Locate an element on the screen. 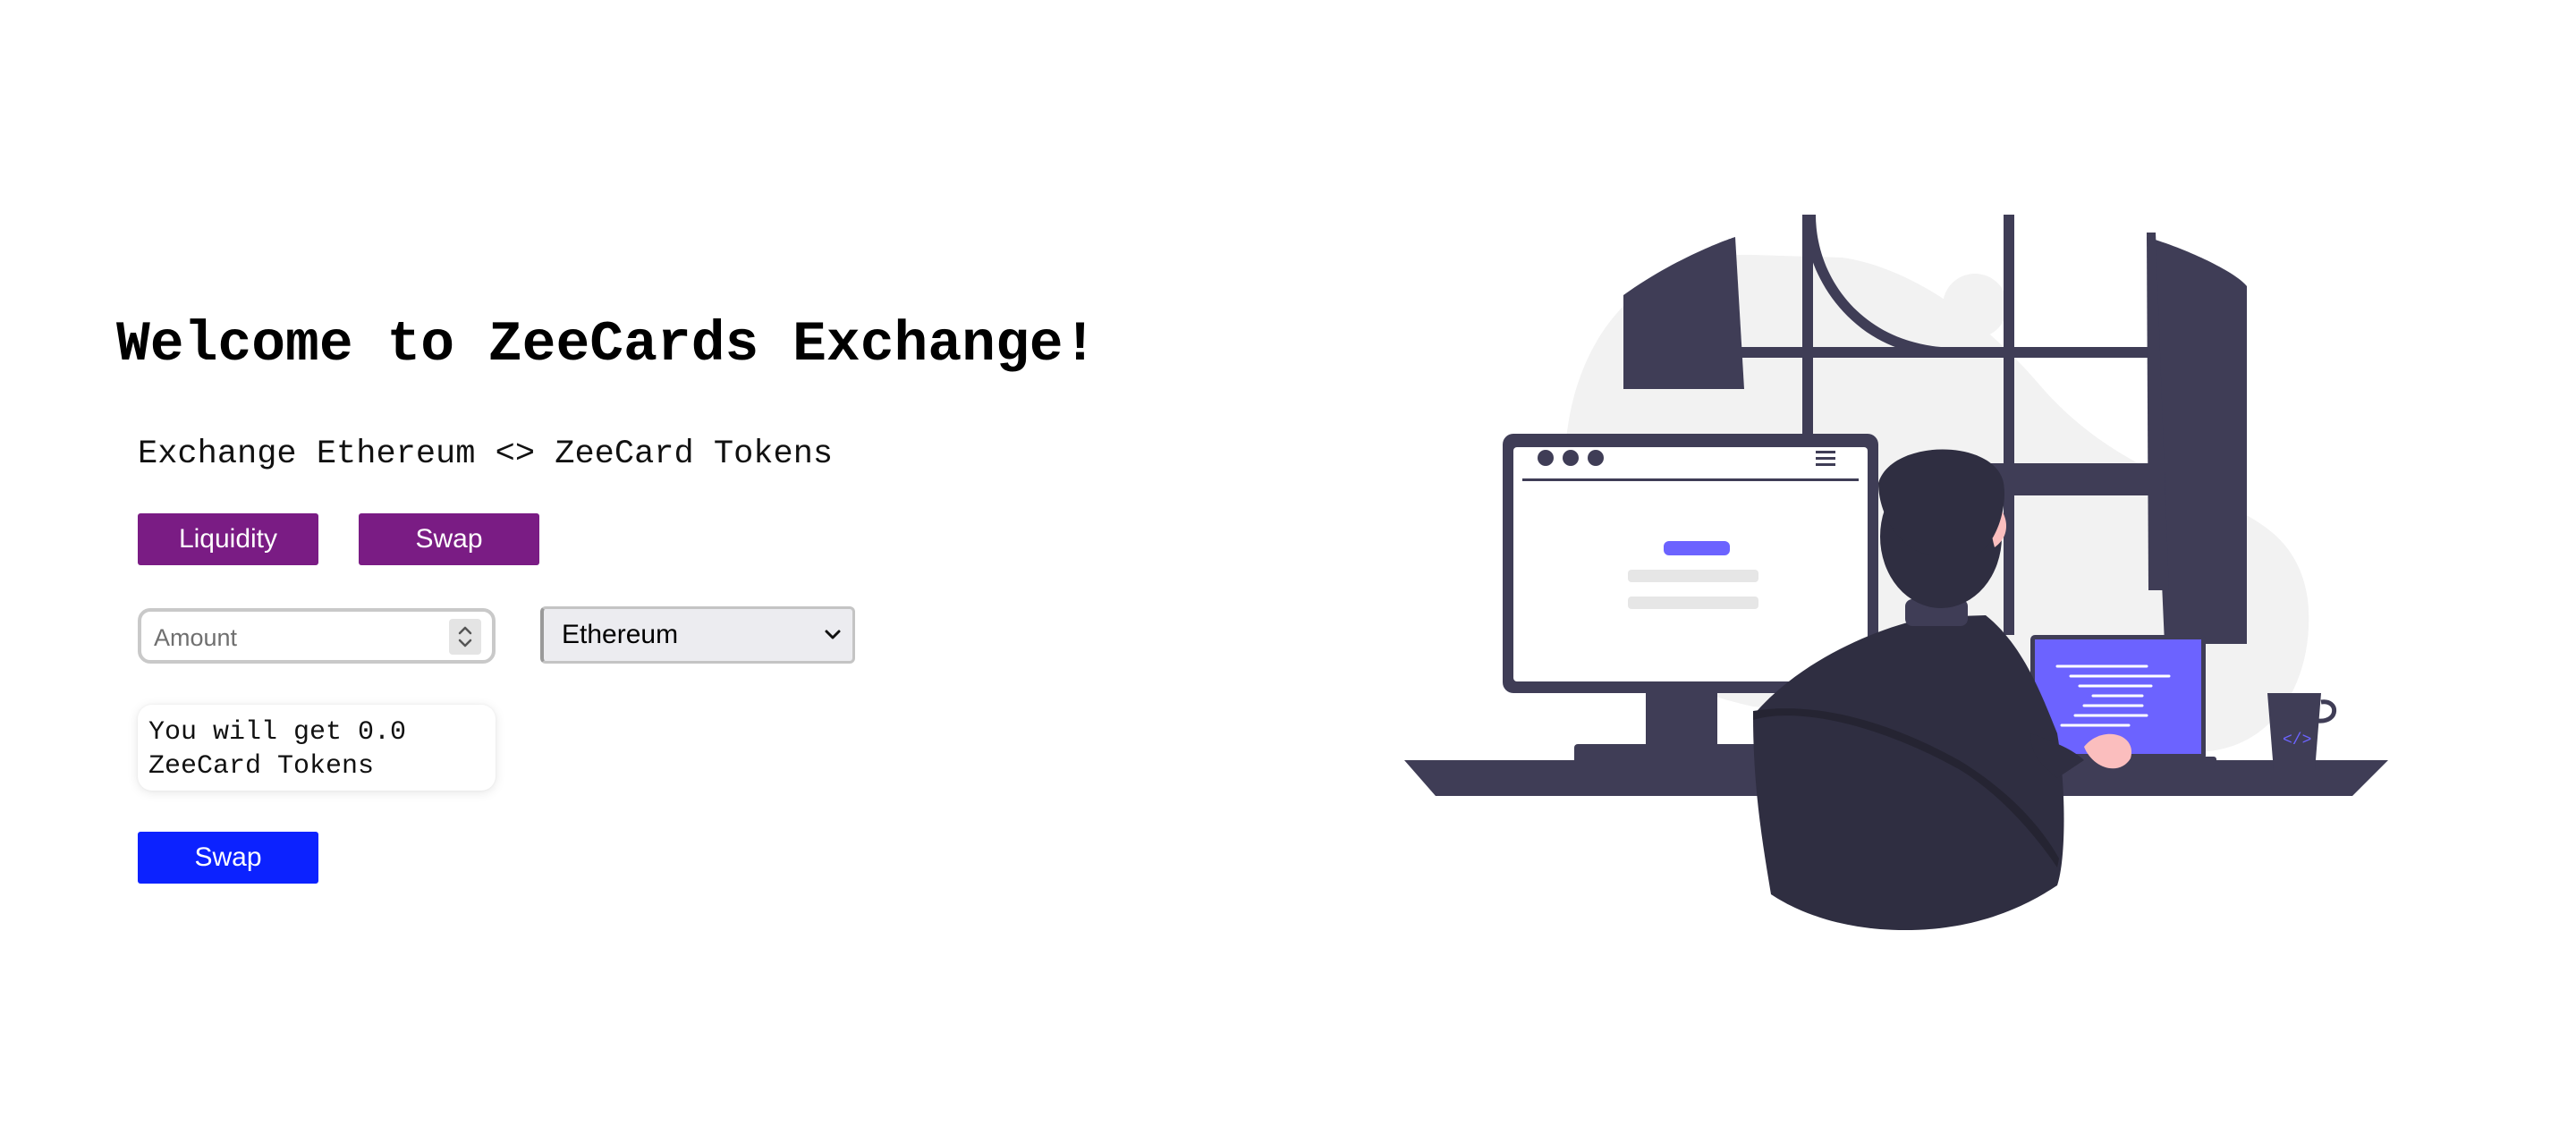  liquidity-tab-button: Liquidity is located at coordinates (228, 539).